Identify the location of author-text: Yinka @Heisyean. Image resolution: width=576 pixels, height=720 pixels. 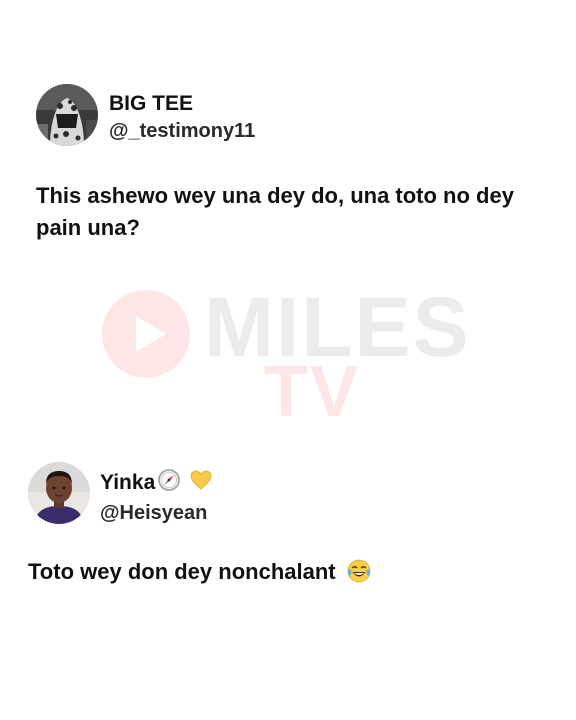
(156, 497).